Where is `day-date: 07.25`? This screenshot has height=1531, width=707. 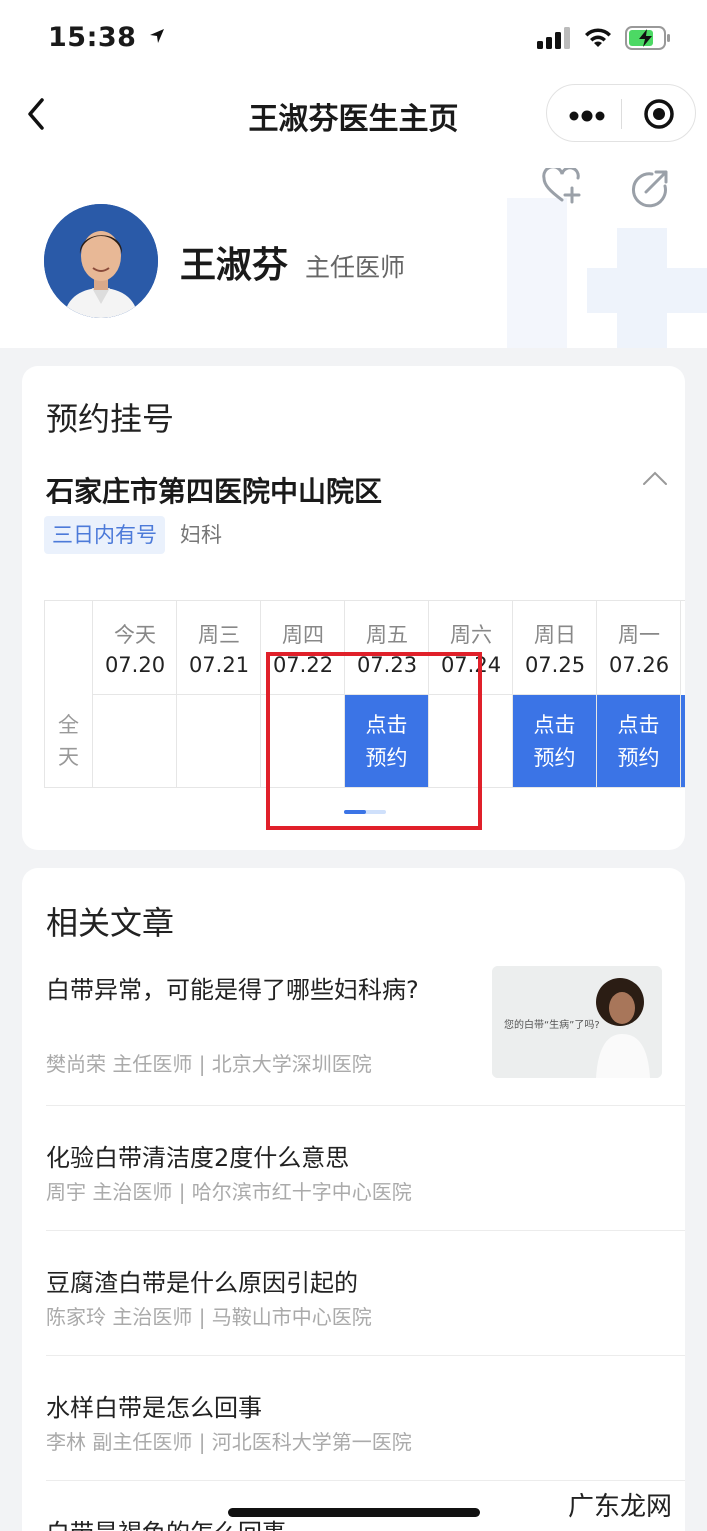
day-date: 07.25 is located at coordinates (555, 665).